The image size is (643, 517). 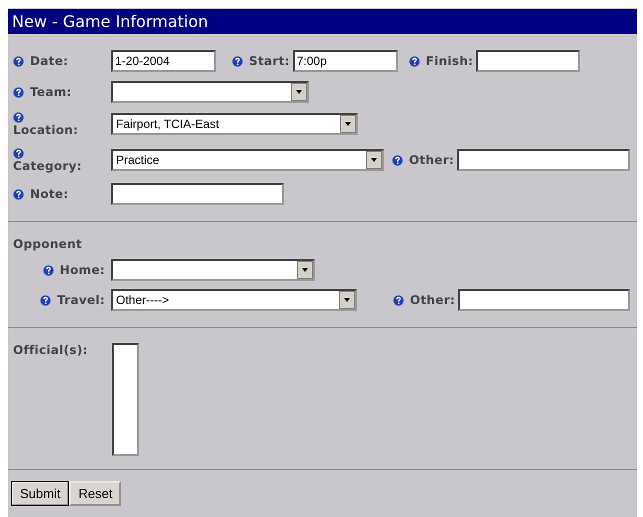 I want to click on field-label: Date:, so click(x=49, y=61).